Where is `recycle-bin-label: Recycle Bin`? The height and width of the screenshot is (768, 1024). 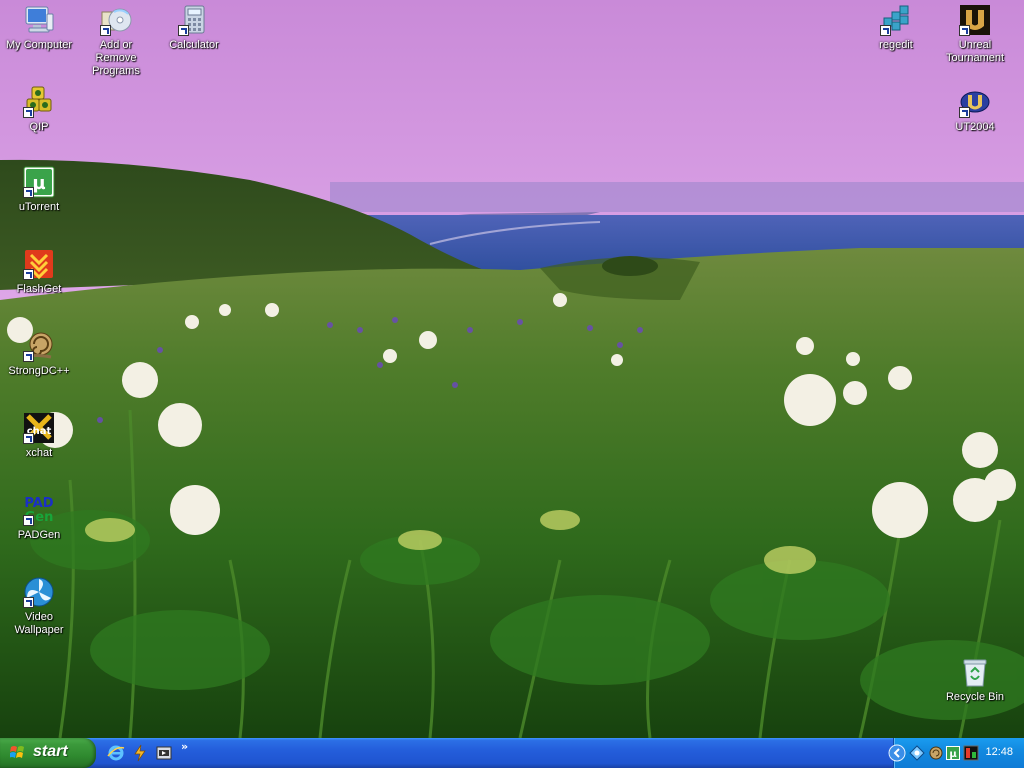
recycle-bin-label: Recycle Bin is located at coordinates (975, 697).